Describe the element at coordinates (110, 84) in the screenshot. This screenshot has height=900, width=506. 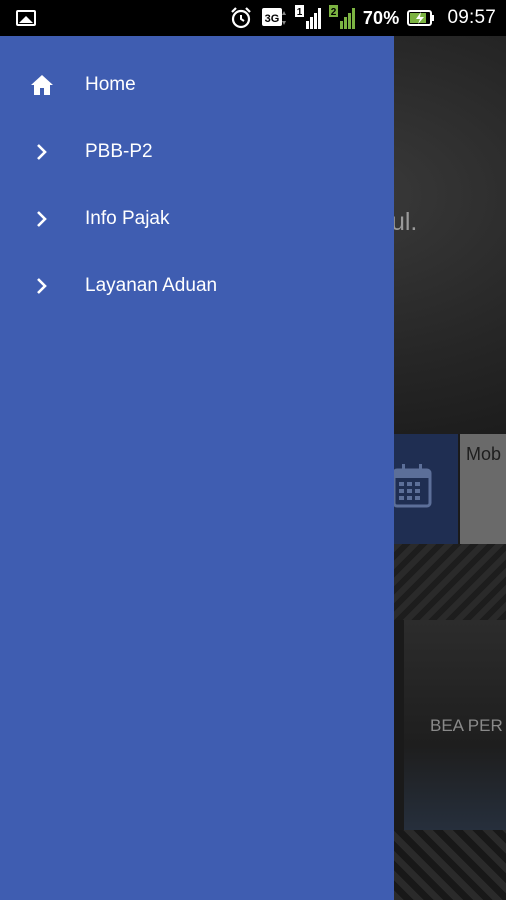
I see `nav-item-label: Home` at that location.